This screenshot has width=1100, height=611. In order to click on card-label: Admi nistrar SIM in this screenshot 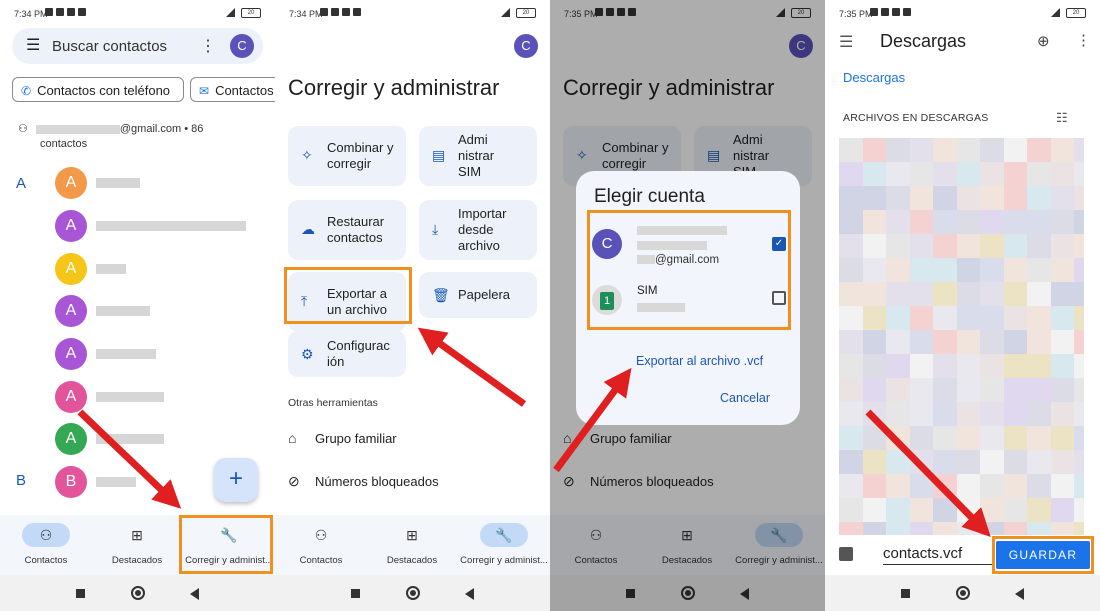, I will do `click(476, 155)`.